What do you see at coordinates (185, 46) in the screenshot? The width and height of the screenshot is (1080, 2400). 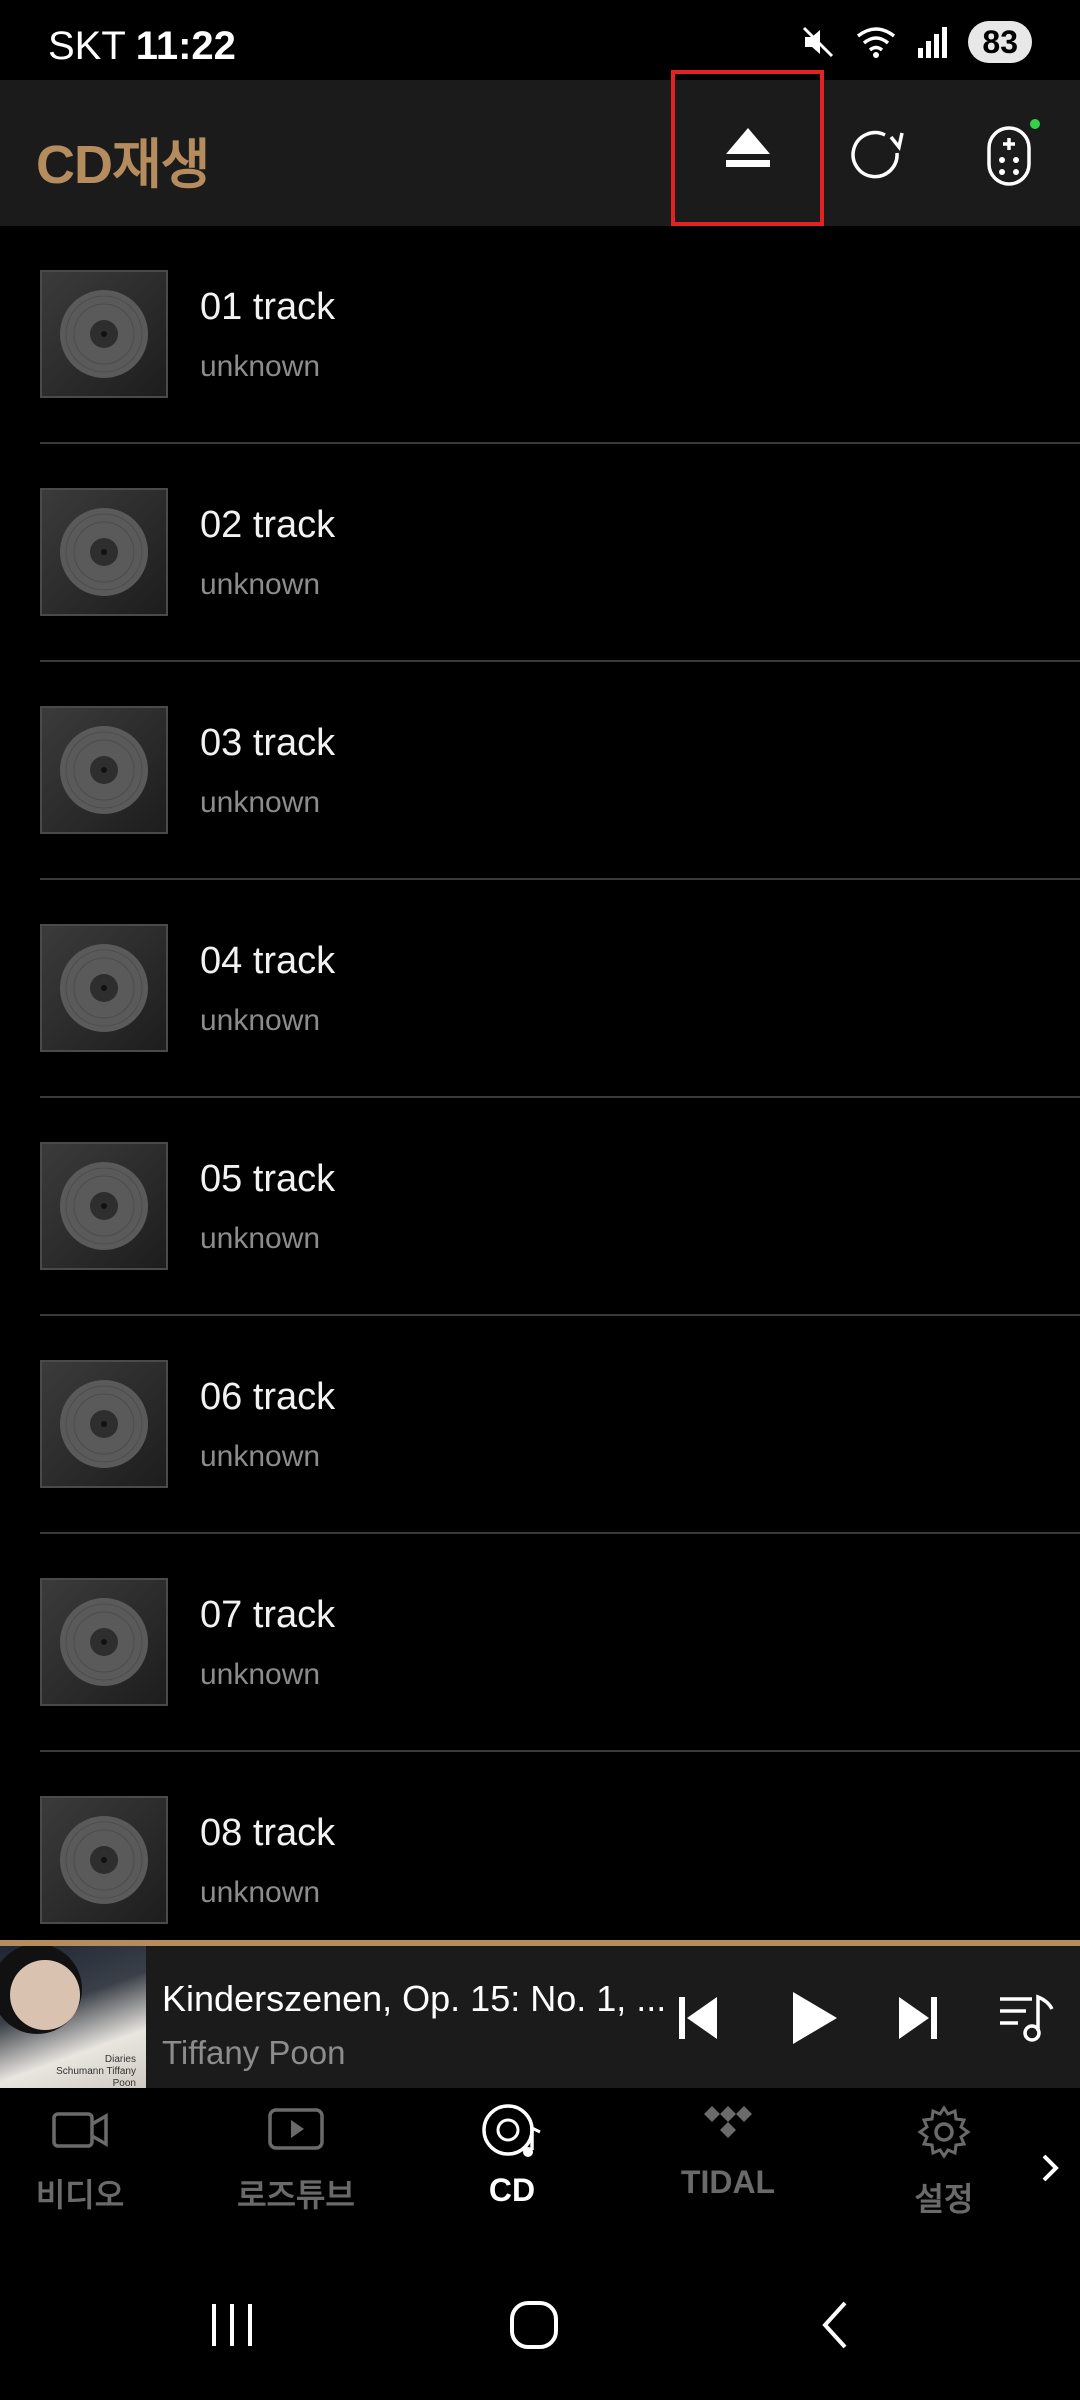 I see `clock: 11:22` at bounding box center [185, 46].